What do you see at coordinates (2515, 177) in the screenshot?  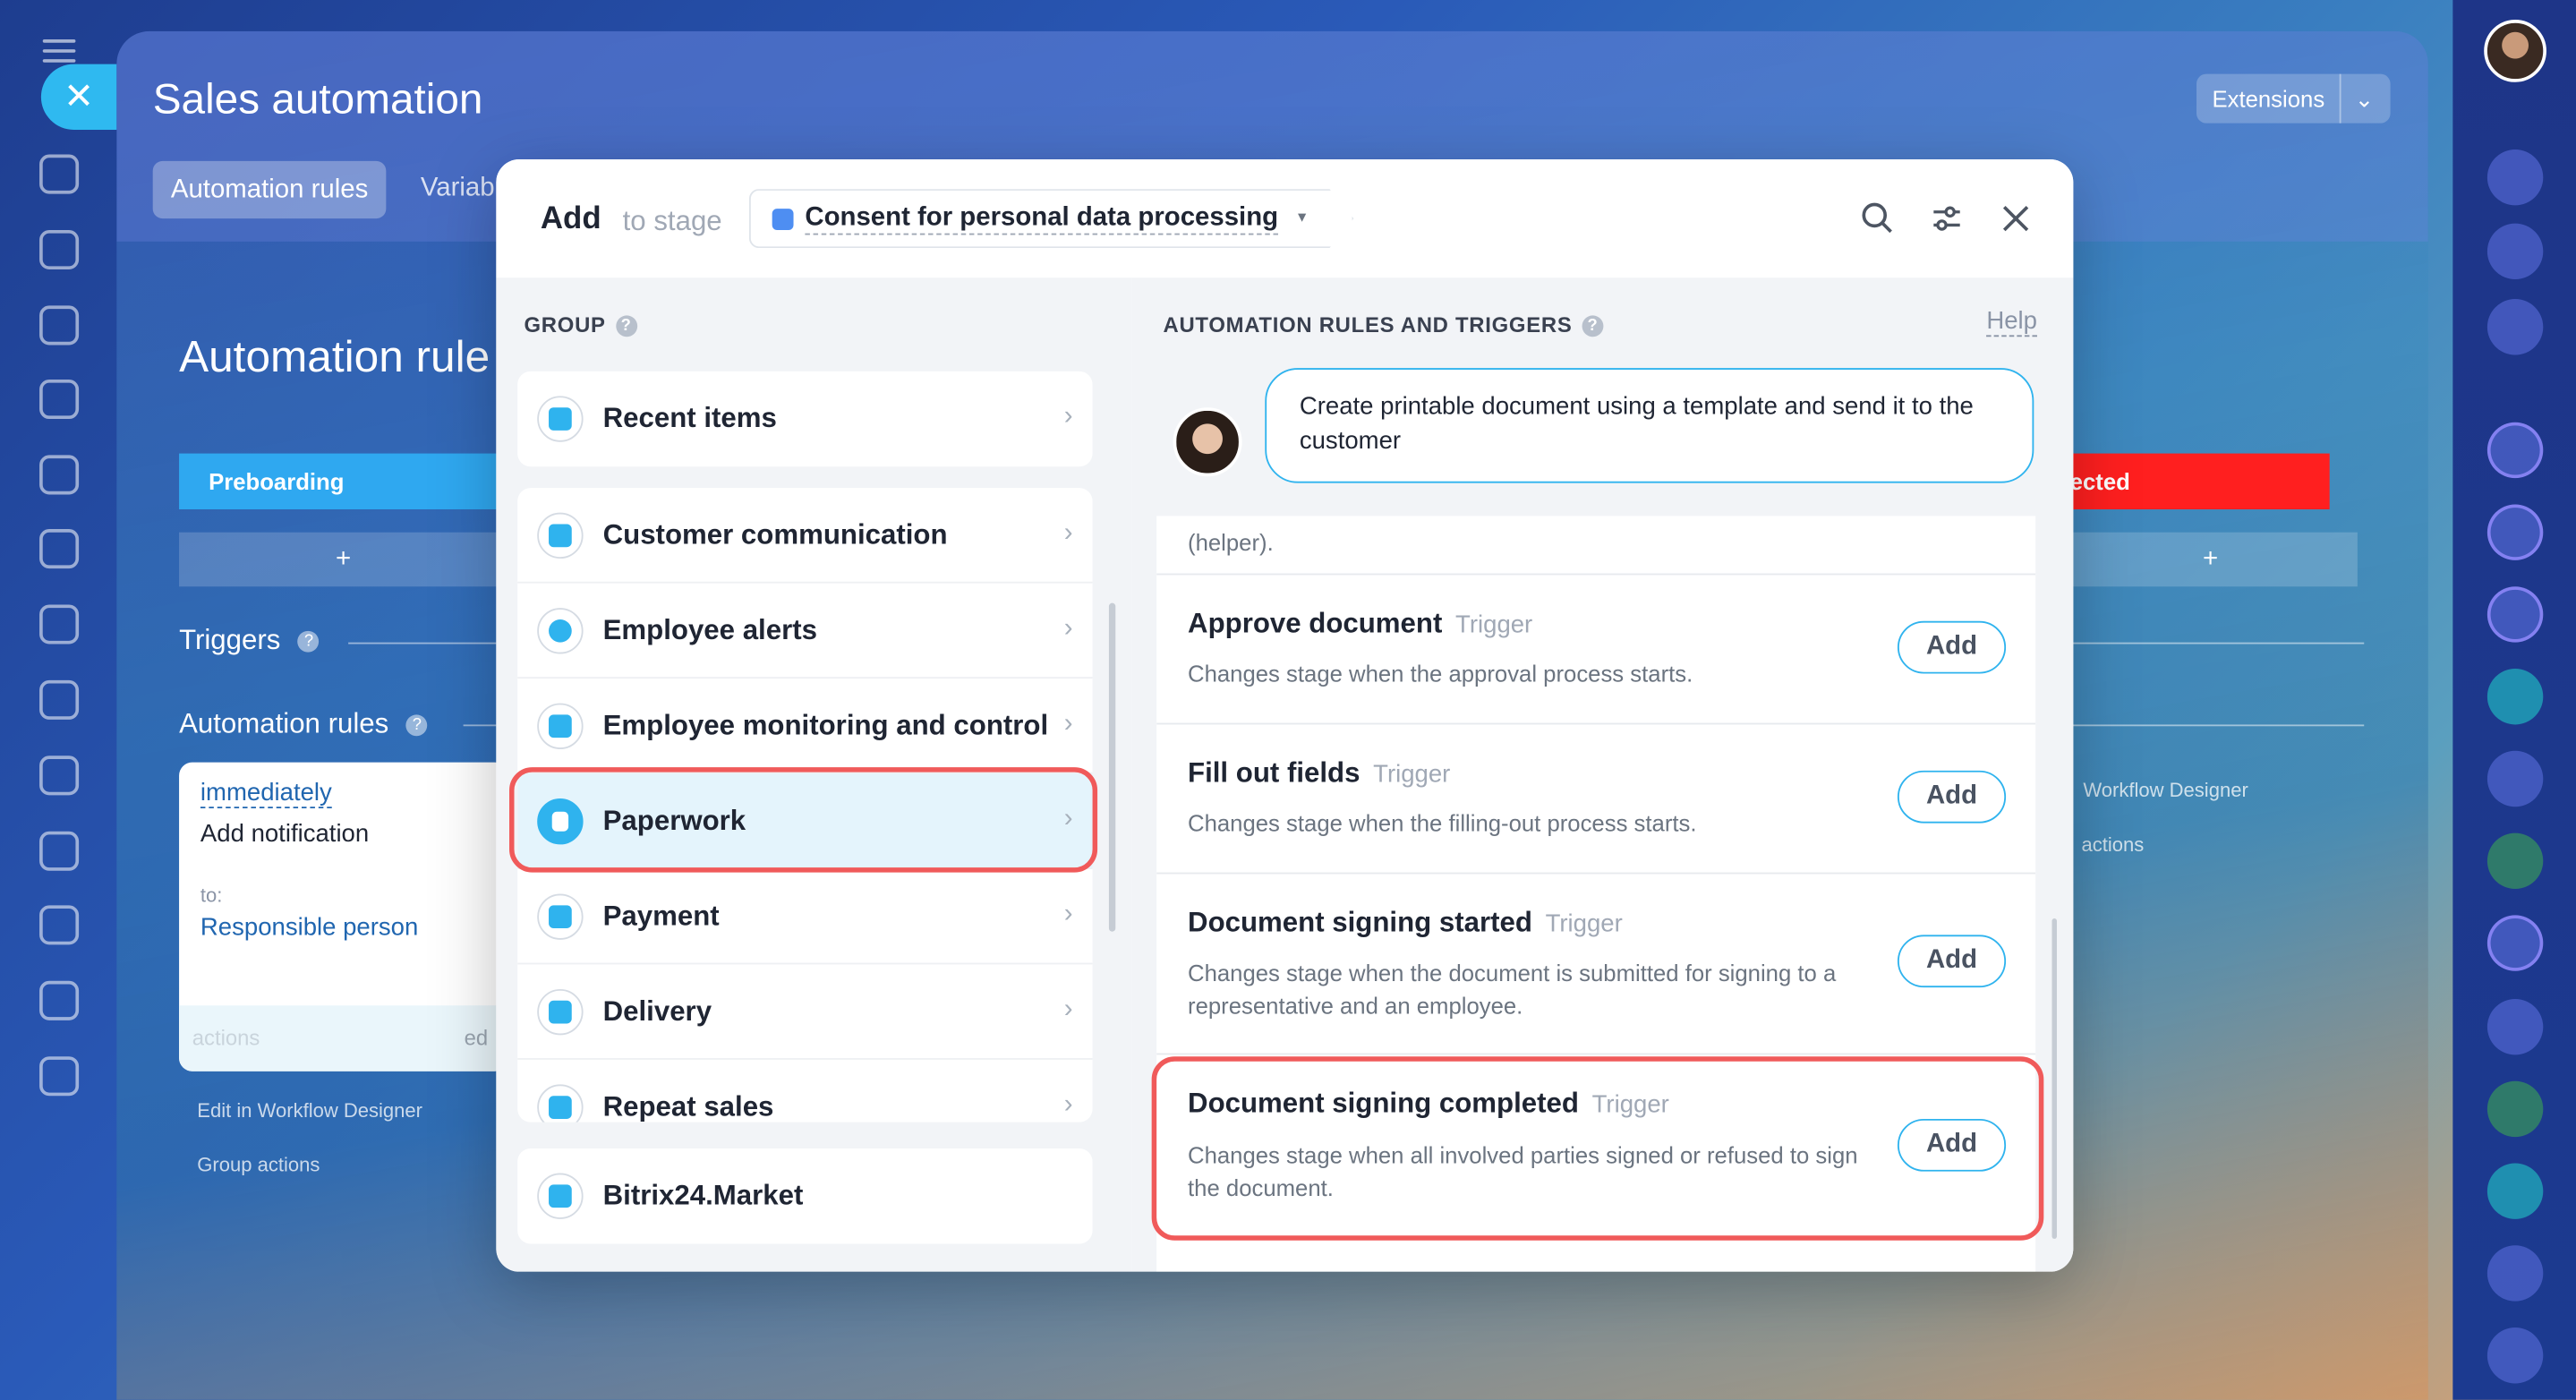 I see `bell-icon` at bounding box center [2515, 177].